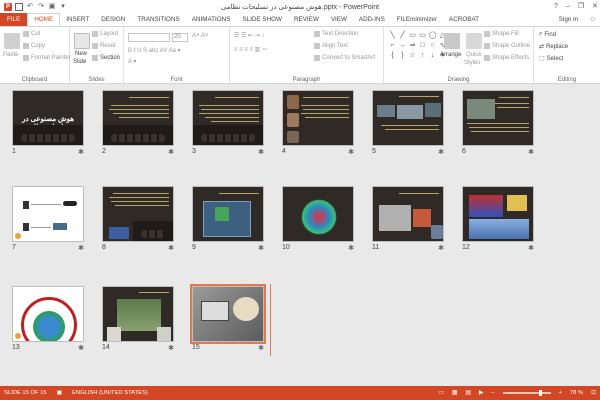 Image resolution: width=600 pixels, height=400 pixels. Describe the element at coordinates (149, 37) in the screenshot. I see `font-name-combo` at that location.